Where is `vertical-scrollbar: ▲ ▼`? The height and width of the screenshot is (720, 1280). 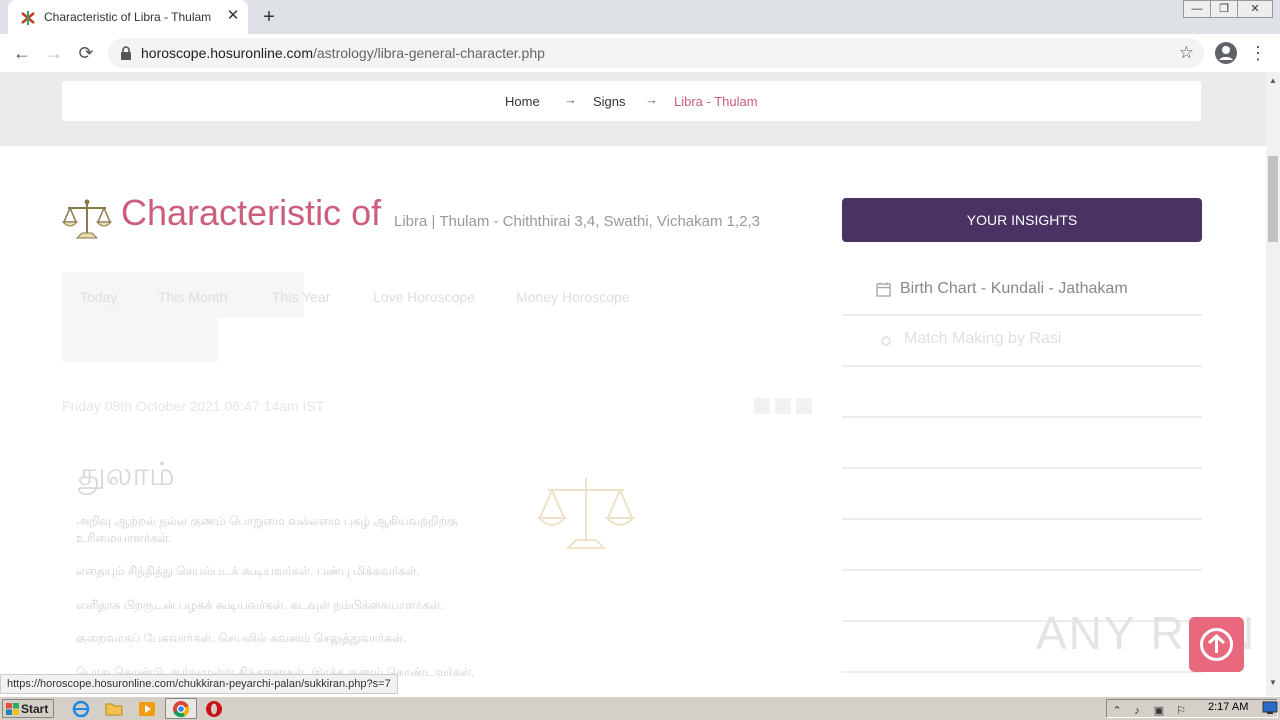 vertical-scrollbar: ▲ ▼ is located at coordinates (1273, 384).